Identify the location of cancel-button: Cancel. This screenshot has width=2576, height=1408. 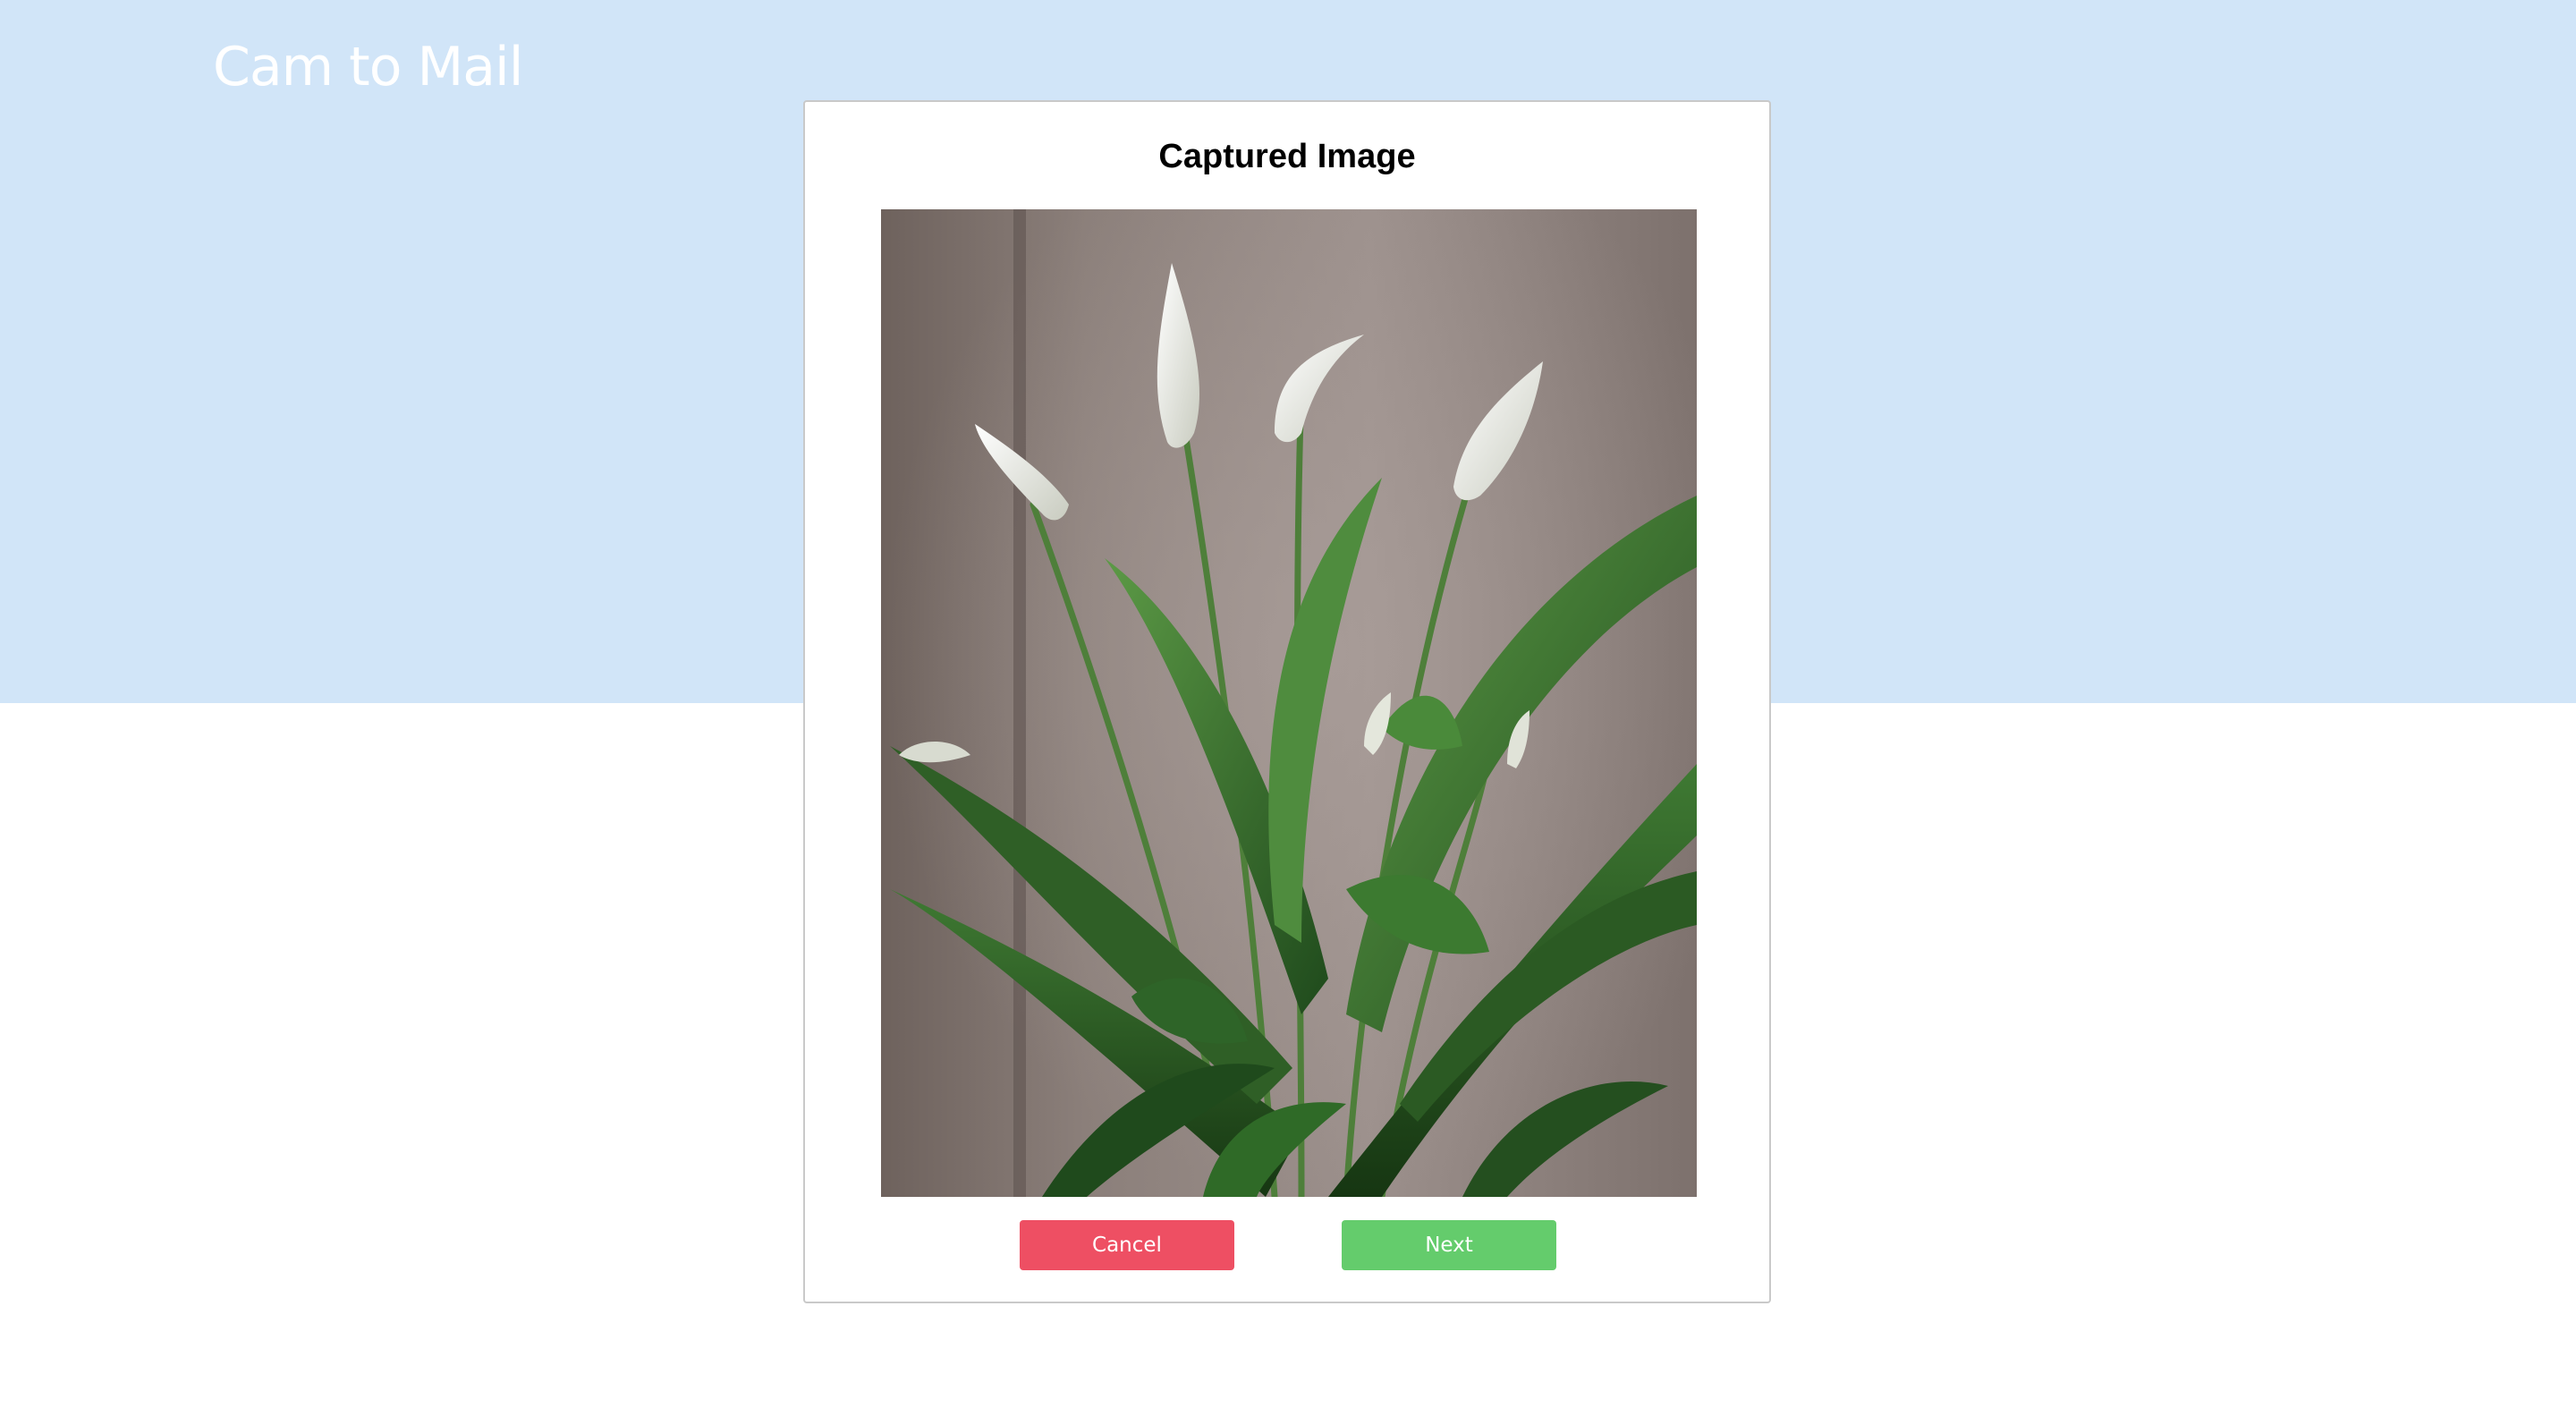
(1127, 1245).